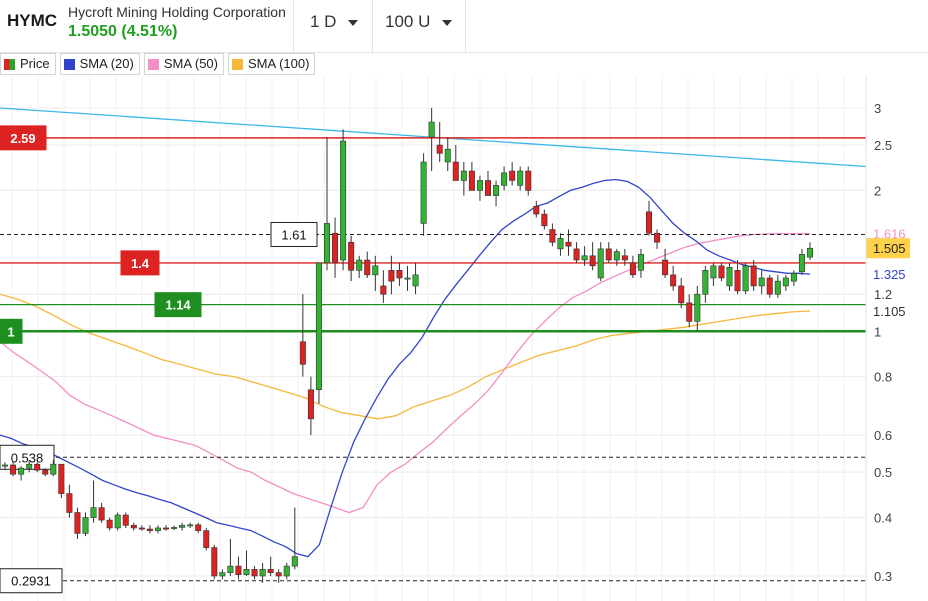 Image resolution: width=928 pixels, height=601 pixels. Describe the element at coordinates (272, 64) in the screenshot. I see `legend-item-sma100: SMA (100)` at that location.